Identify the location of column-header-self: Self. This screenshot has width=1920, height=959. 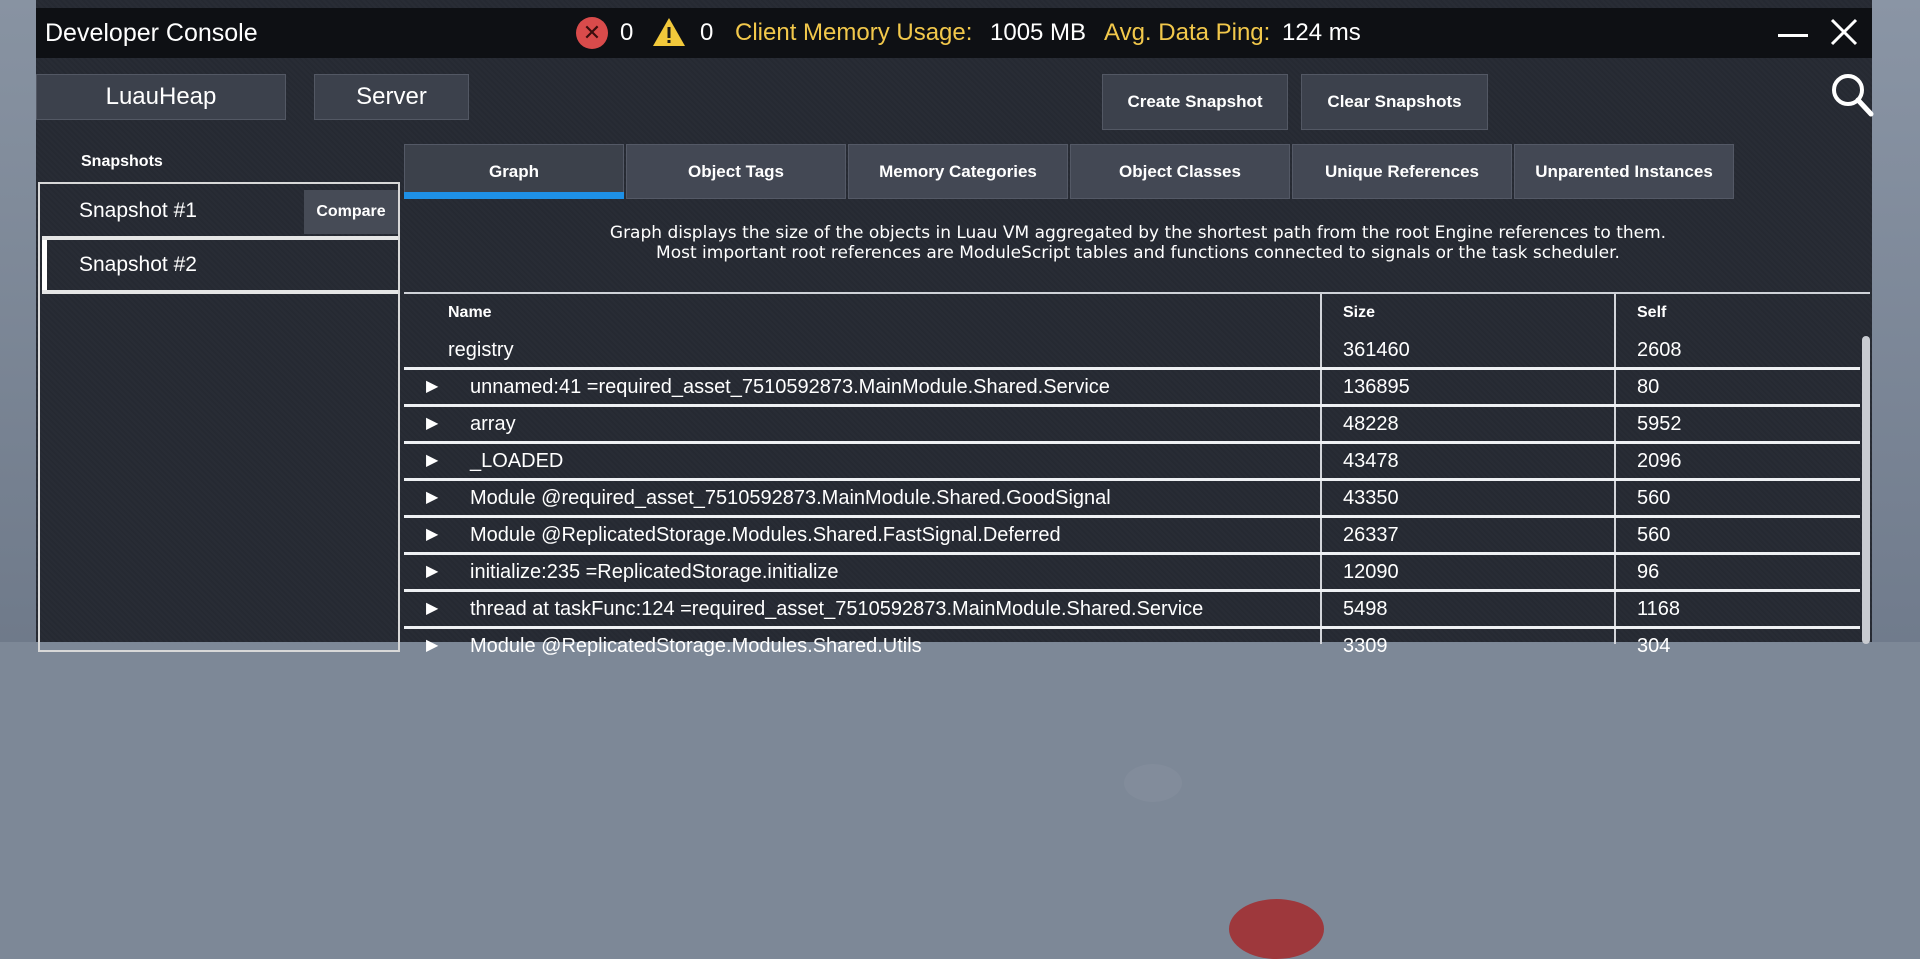
(1651, 313).